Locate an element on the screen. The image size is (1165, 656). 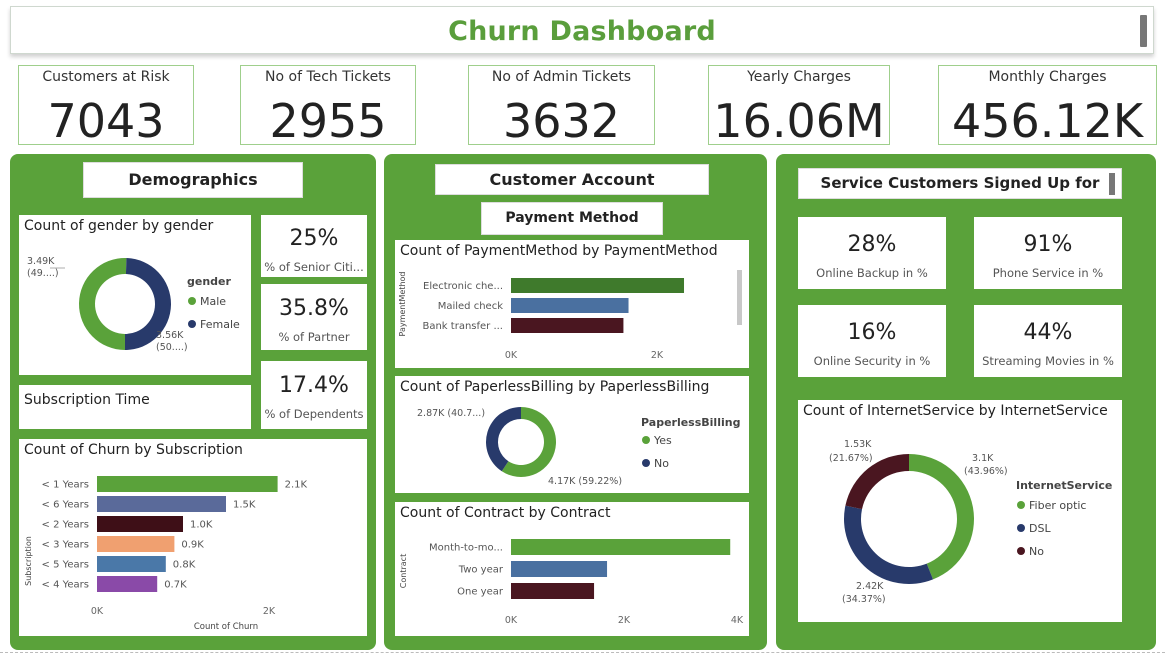
bar--2-years is located at coordinates (140, 524).